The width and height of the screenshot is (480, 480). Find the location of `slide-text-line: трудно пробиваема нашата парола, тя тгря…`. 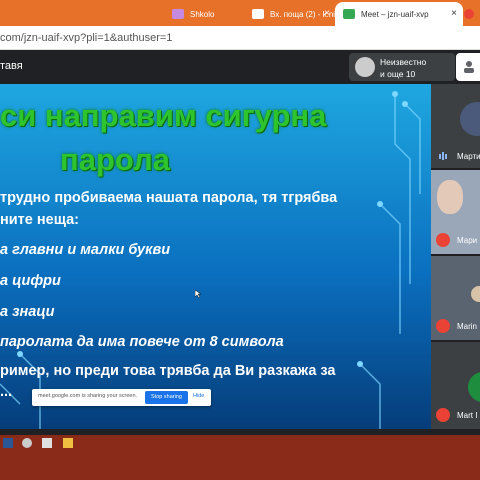

slide-text-line: трудно пробиваема нашата парола, тя тгря… is located at coordinates (169, 198).